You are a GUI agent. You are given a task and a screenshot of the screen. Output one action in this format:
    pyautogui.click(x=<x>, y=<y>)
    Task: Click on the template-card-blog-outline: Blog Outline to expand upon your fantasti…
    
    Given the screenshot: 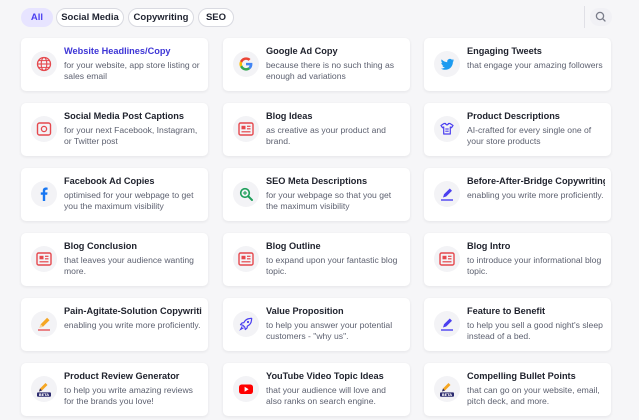 What is the action you would take?
    pyautogui.click(x=316, y=259)
    